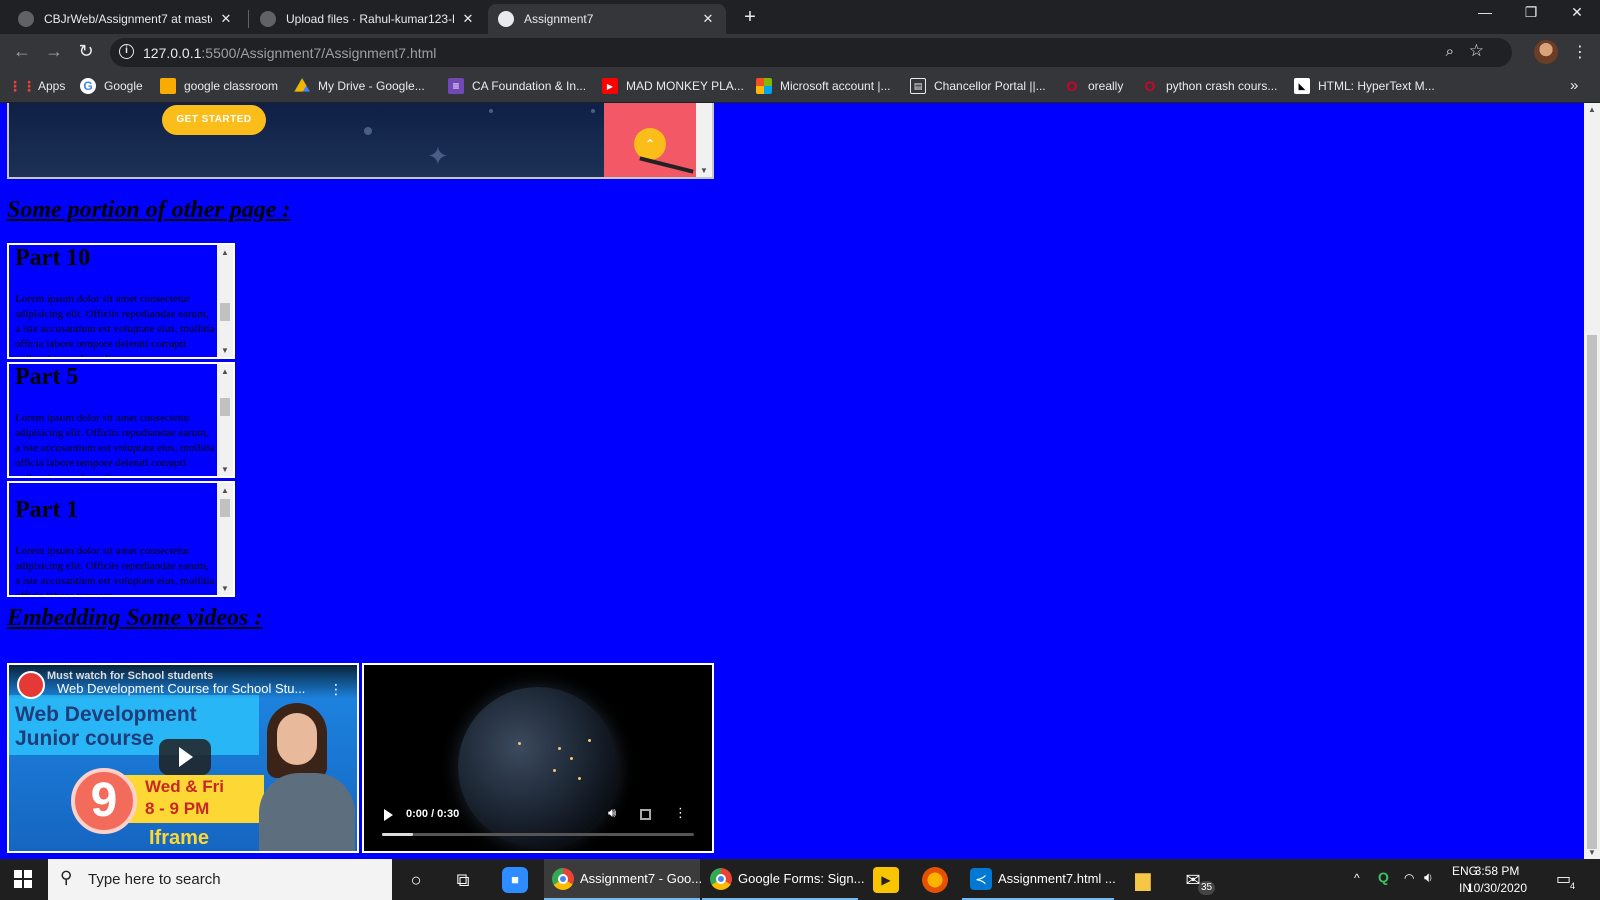  Describe the element at coordinates (1531, 12) in the screenshot. I see `restore-button: ❐` at that location.